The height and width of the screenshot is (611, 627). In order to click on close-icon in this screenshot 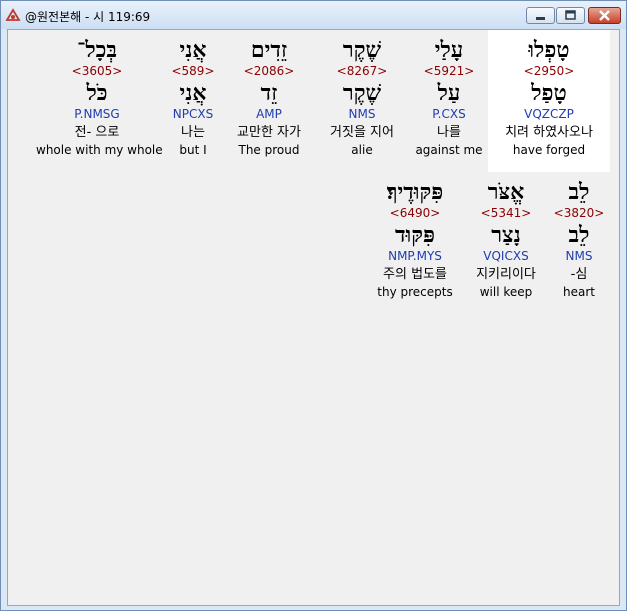, I will do `click(604, 15)`.